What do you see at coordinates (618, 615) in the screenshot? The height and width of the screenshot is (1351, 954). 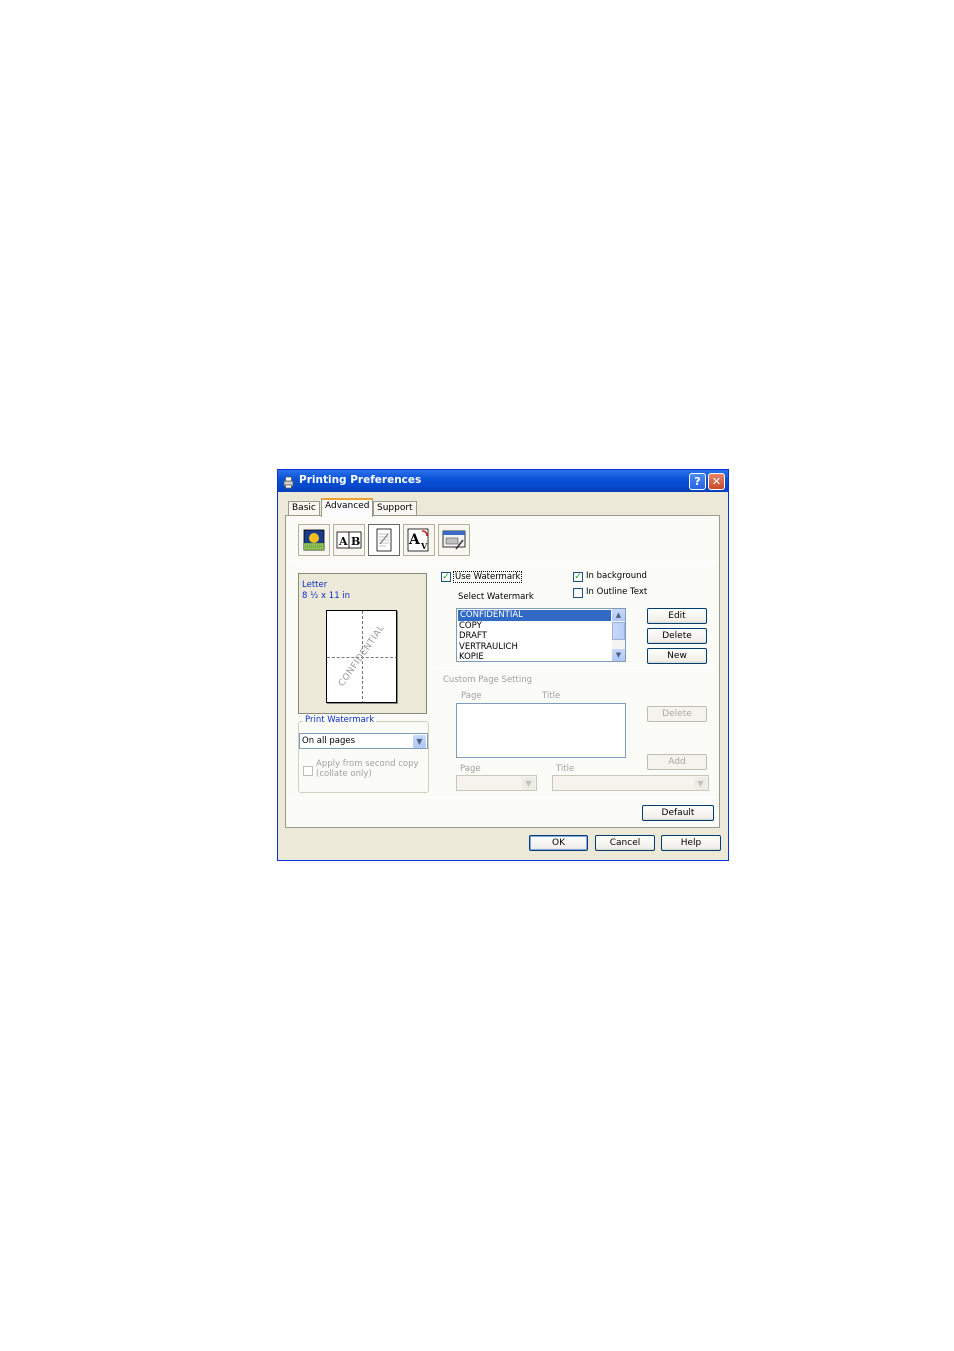 I see `scroll-up-icon: ▲` at bounding box center [618, 615].